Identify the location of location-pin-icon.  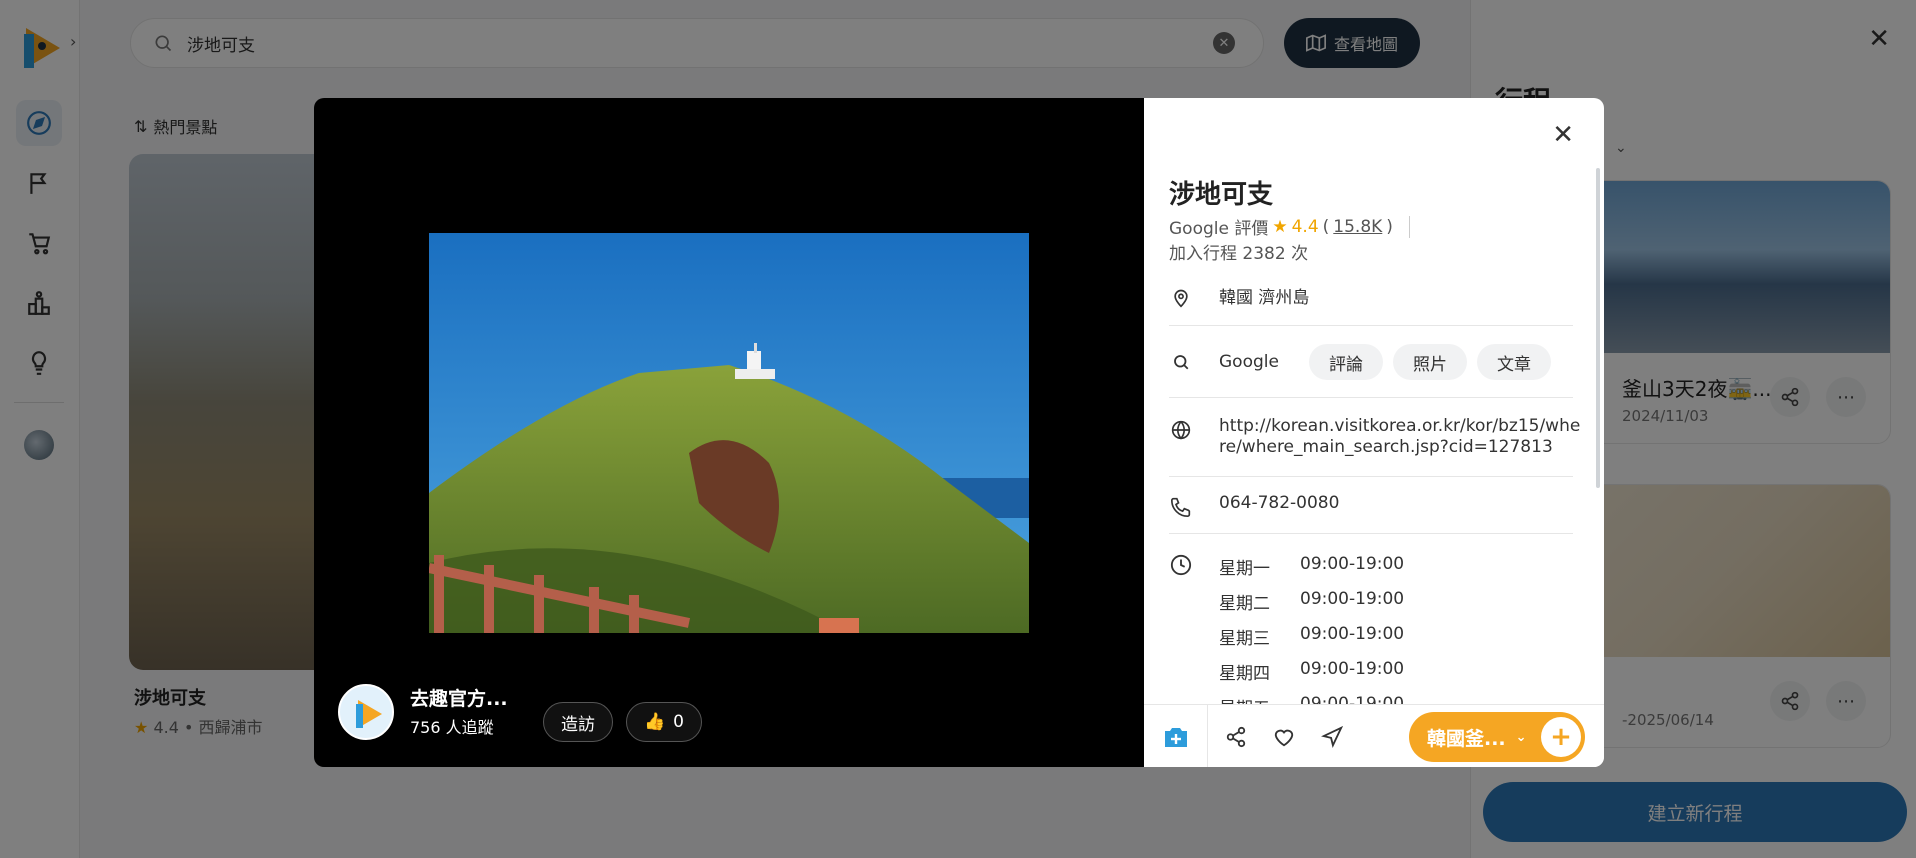
(1181, 298).